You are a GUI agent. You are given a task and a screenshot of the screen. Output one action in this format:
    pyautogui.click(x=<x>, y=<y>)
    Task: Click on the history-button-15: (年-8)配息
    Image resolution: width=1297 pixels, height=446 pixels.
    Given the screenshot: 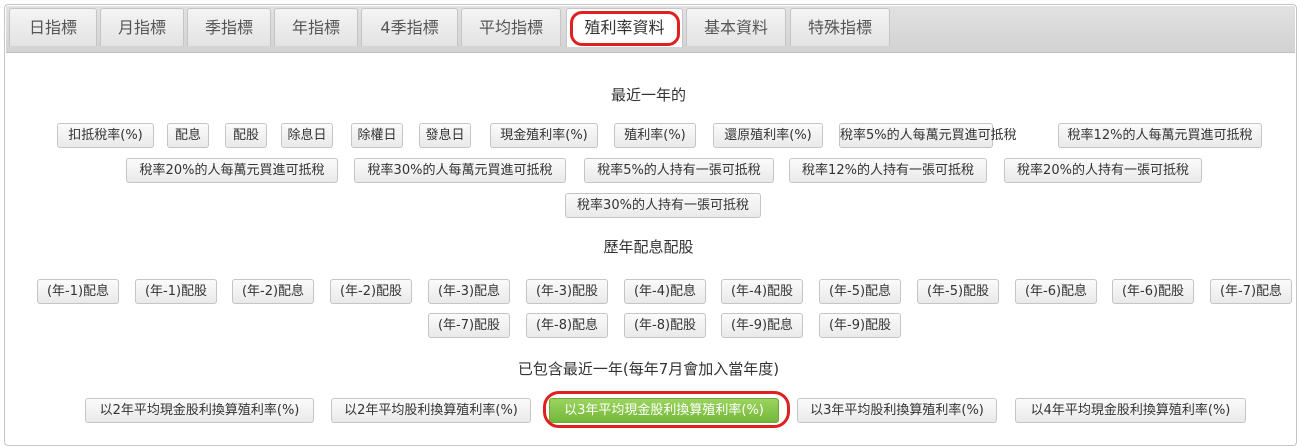 What is the action you would take?
    pyautogui.click(x=567, y=325)
    